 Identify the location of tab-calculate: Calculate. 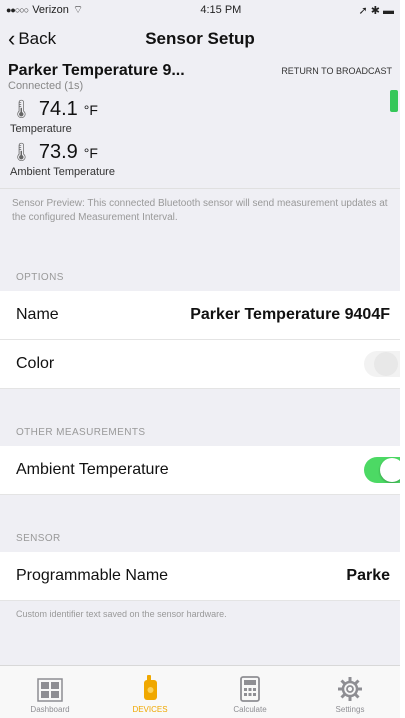
(250, 692).